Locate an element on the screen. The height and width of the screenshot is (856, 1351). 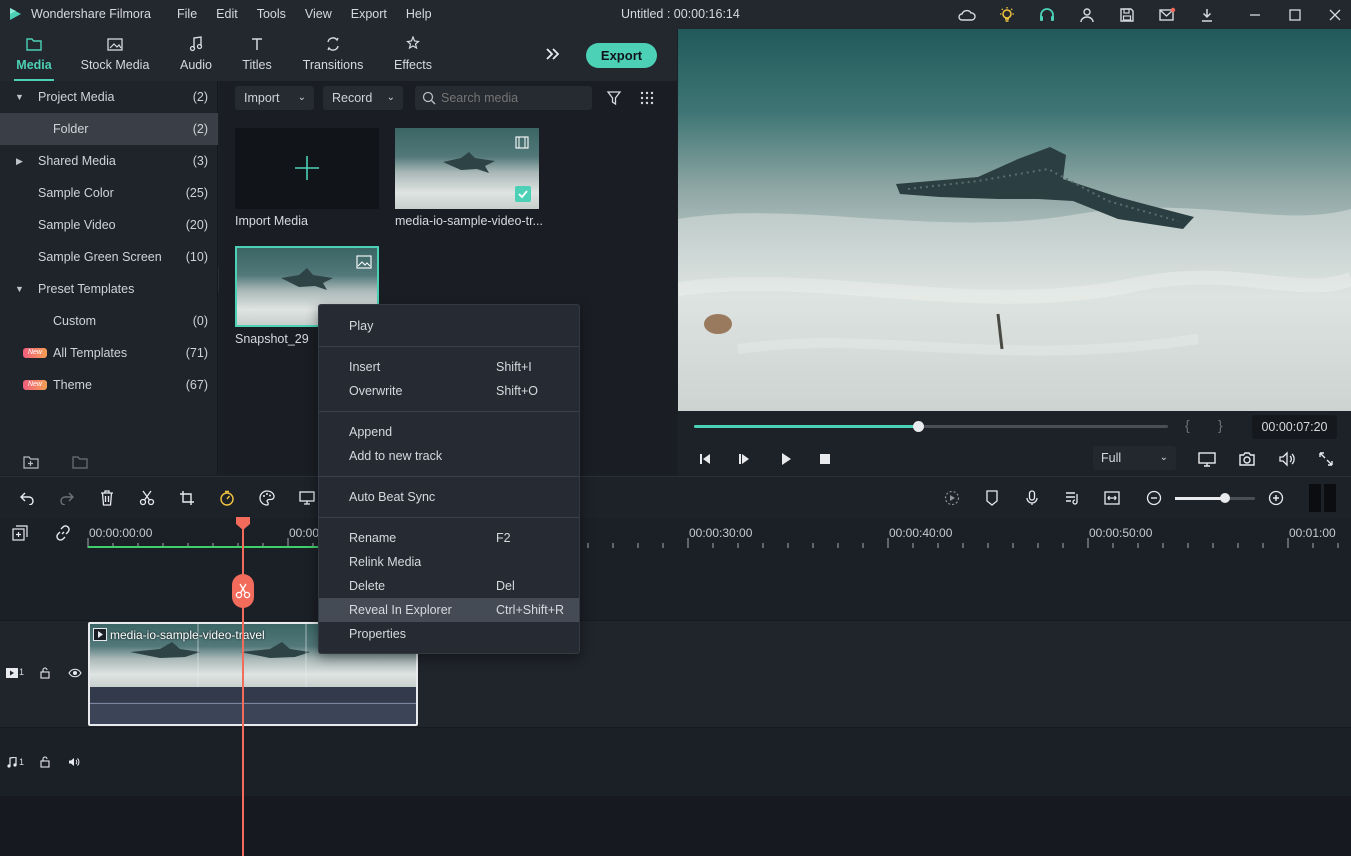
search-input is located at coordinates (503, 98).